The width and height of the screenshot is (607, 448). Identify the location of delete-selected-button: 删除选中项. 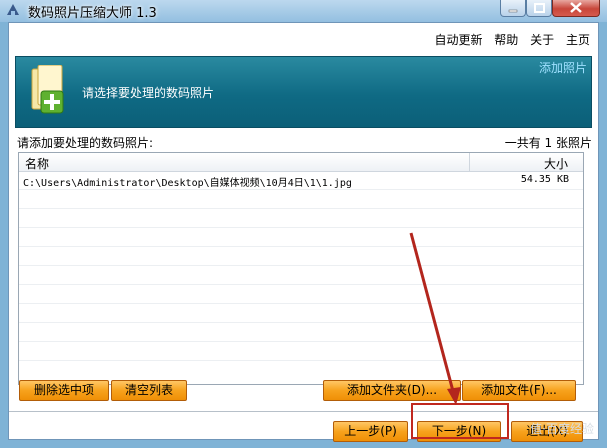
(64, 390).